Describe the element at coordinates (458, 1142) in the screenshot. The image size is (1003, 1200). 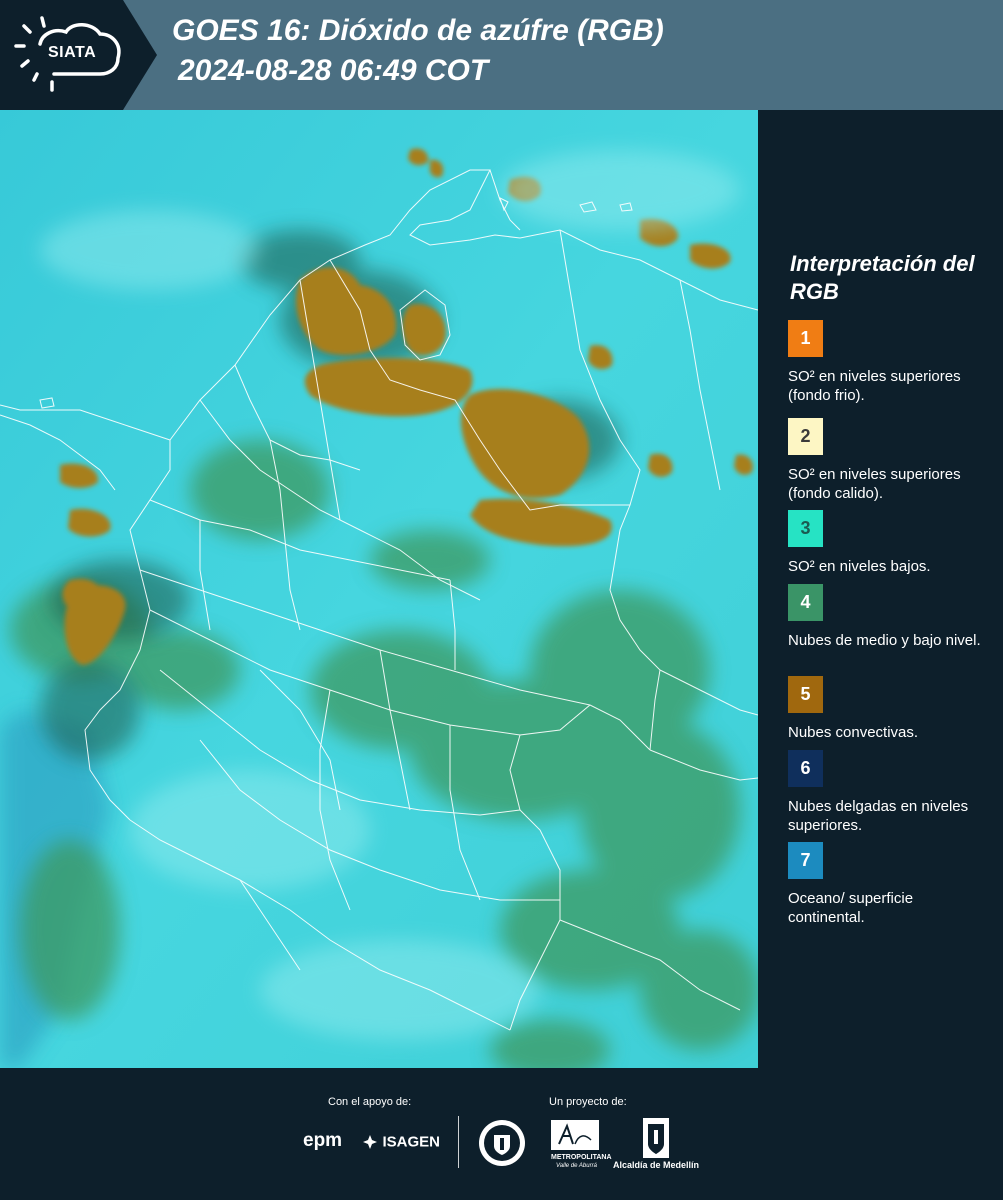
I see `footer-divider` at that location.